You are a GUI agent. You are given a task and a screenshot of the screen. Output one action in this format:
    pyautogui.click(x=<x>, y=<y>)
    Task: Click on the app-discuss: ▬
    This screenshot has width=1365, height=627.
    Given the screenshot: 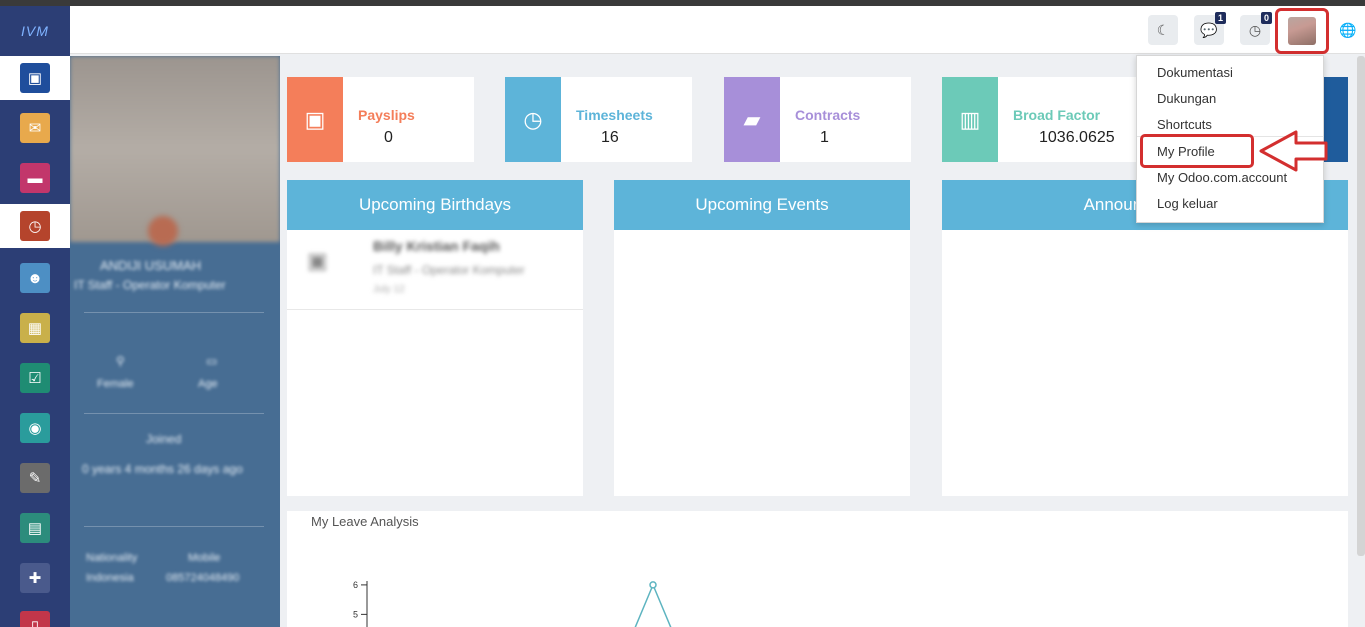 What is the action you would take?
    pyautogui.click(x=35, y=178)
    